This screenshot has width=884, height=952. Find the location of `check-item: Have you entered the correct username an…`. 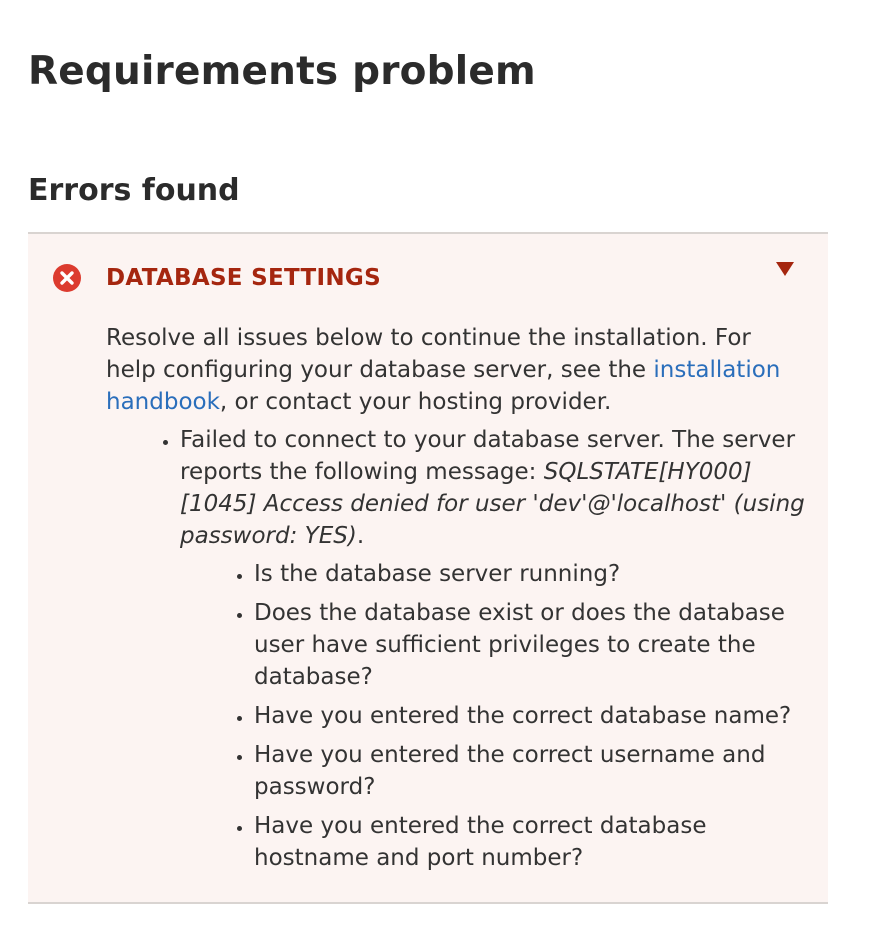

check-item: Have you entered the correct username an… is located at coordinates (530, 771).